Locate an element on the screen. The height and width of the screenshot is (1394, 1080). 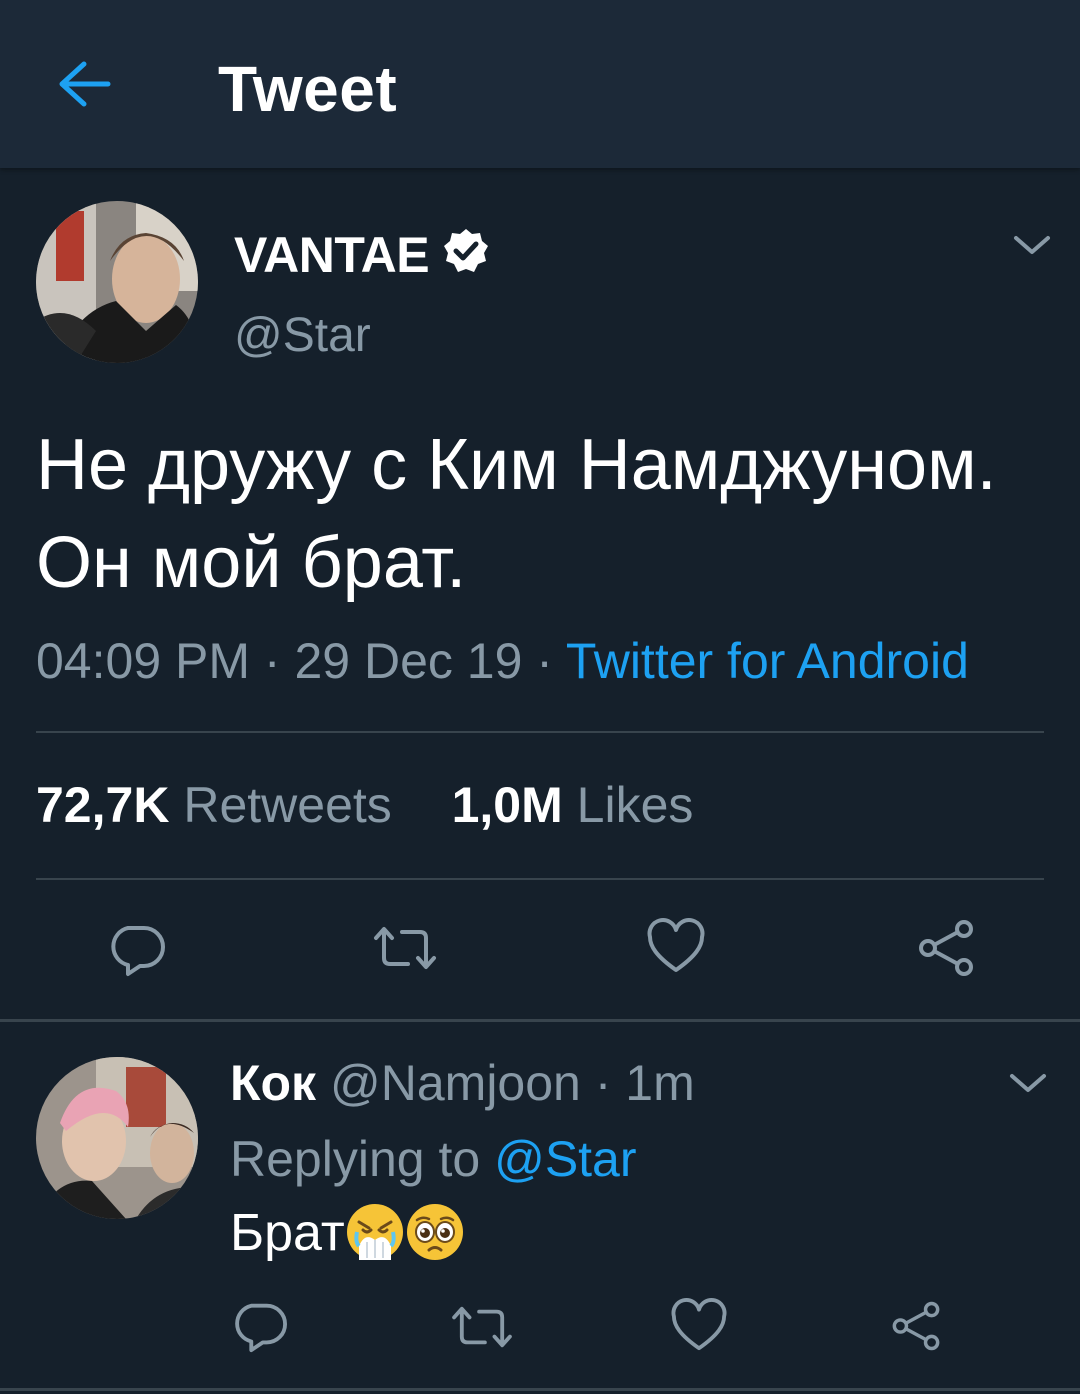
author-handle: @Star is located at coordinates (302, 335).